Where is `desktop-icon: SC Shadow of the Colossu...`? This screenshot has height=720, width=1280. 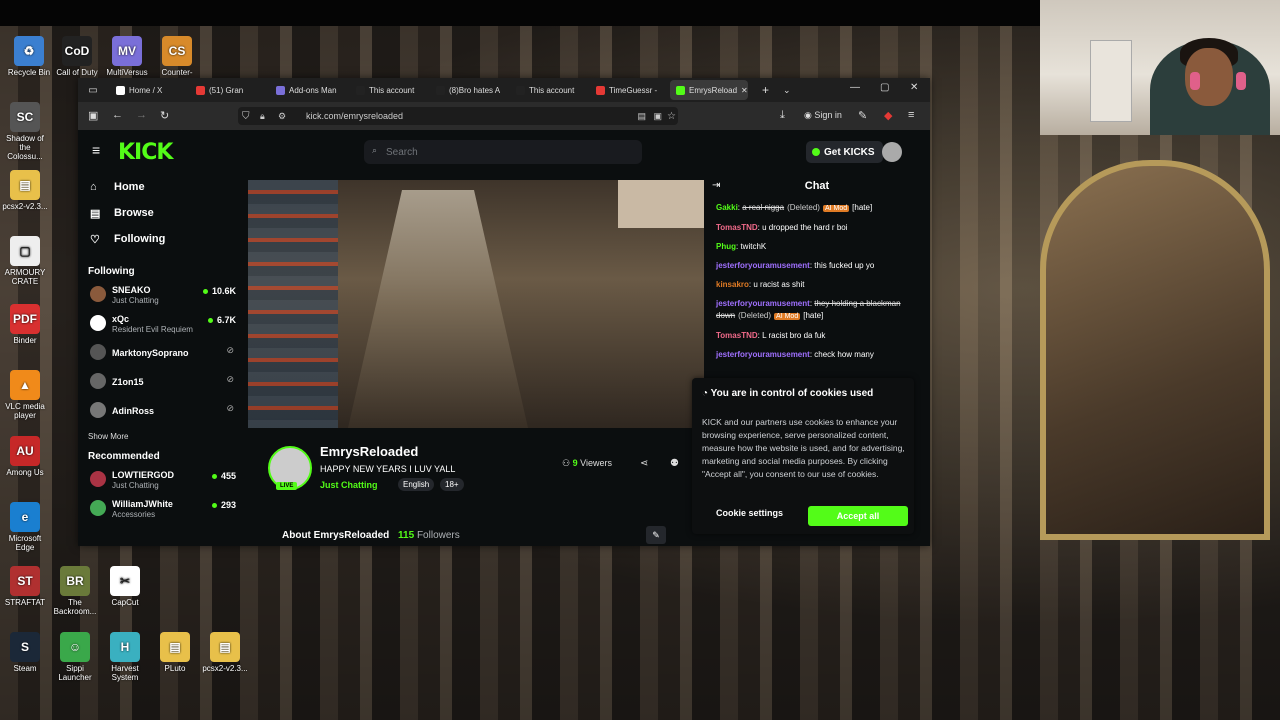 desktop-icon: SC Shadow of the Colossu... is located at coordinates (25, 131).